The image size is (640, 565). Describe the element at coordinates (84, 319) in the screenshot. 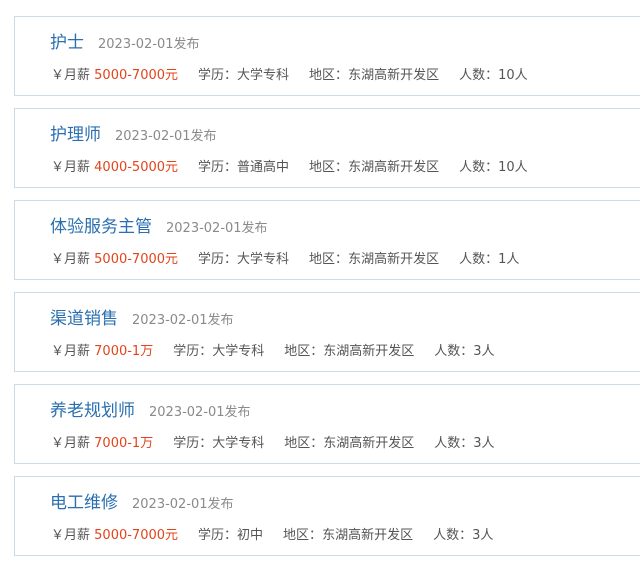

I see `job-title: 渠道销售` at that location.